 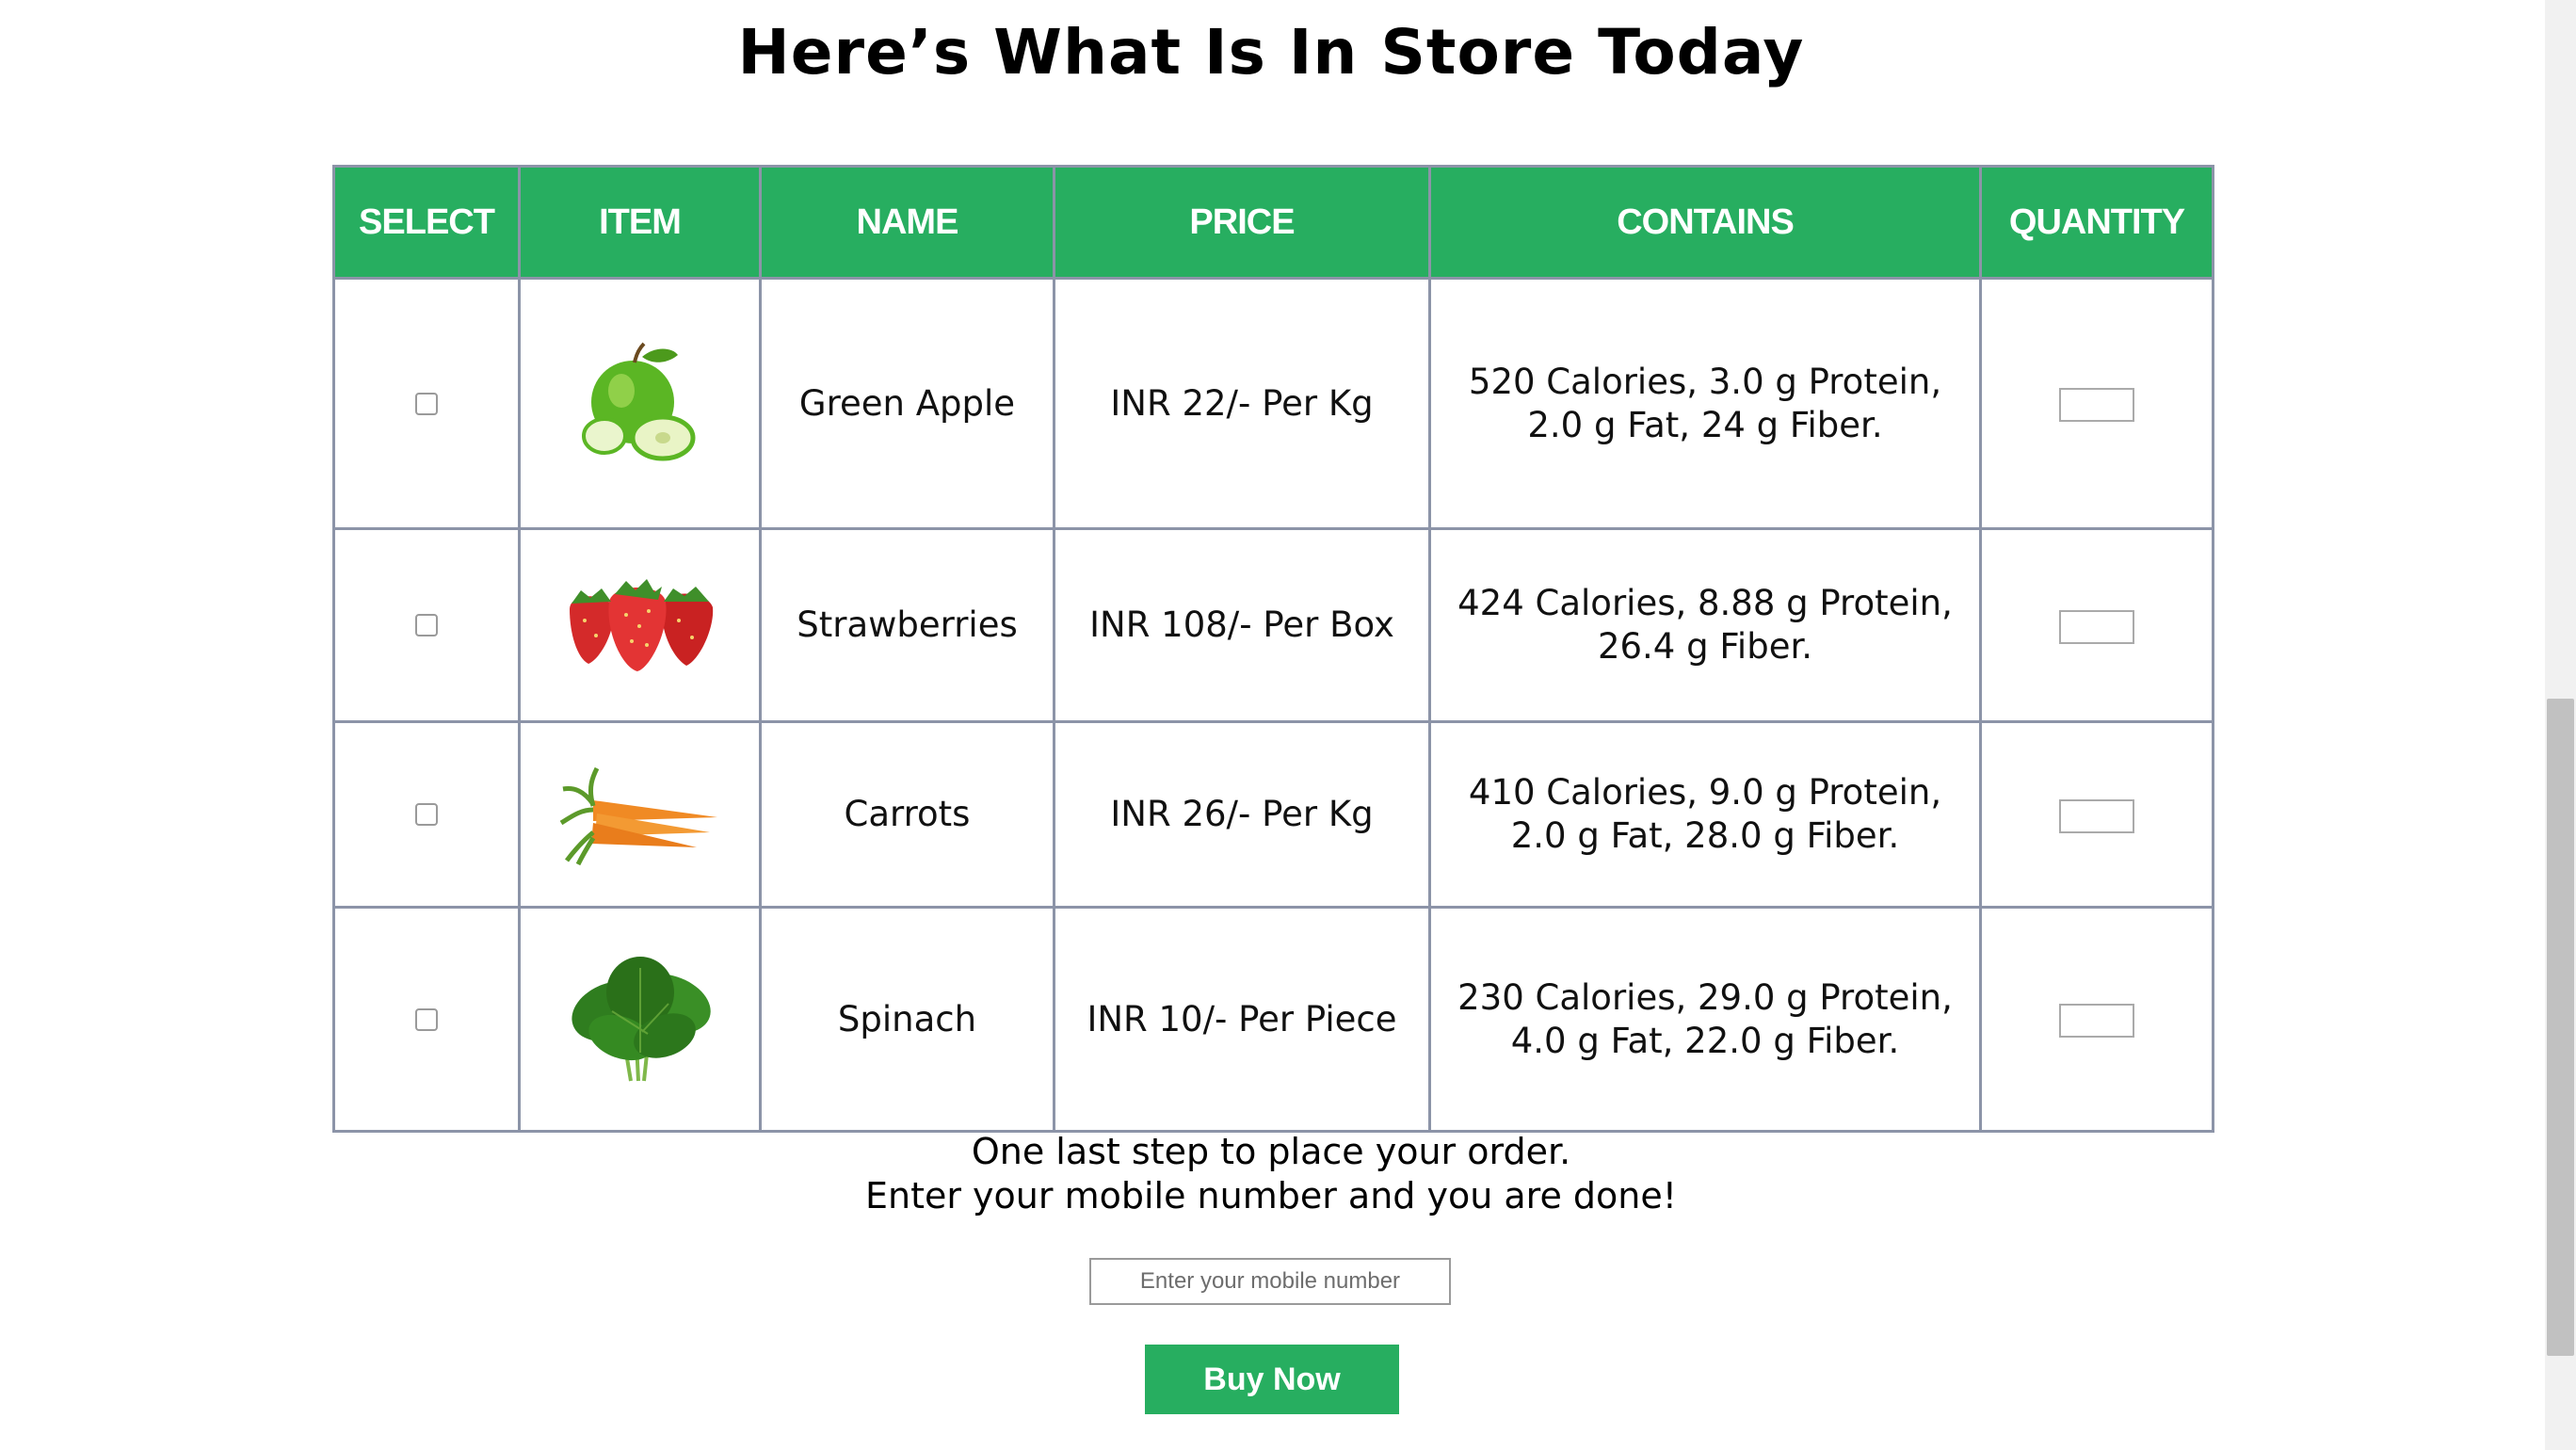 I want to click on quantity-input-spinach, so click(x=2096, y=1021).